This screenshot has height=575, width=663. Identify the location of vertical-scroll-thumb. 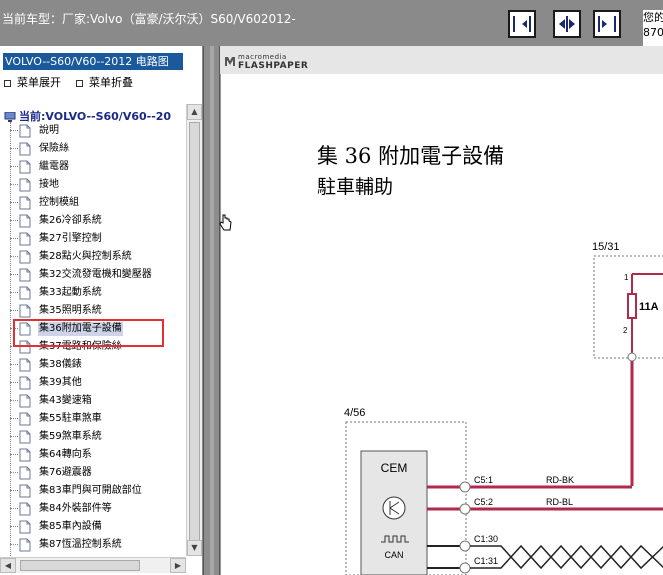
(194, 332).